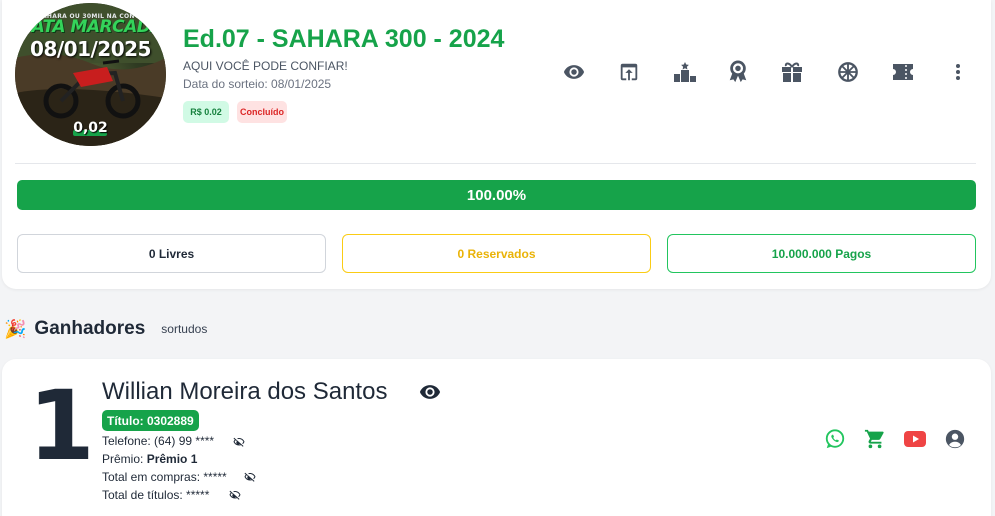 Image resolution: width=995 pixels, height=516 pixels. What do you see at coordinates (90, 328) in the screenshot?
I see `winners-heading: Ganhadores` at bounding box center [90, 328].